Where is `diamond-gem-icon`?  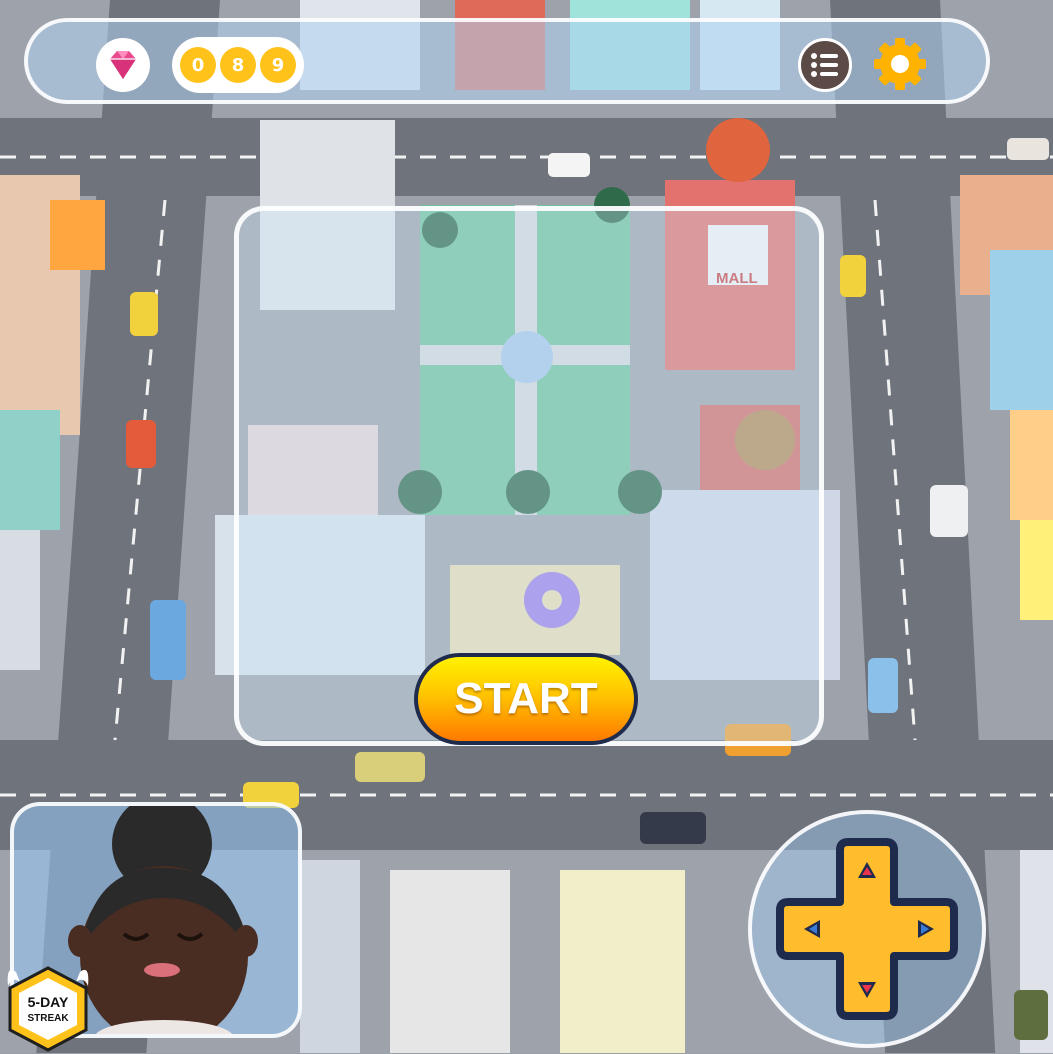 diamond-gem-icon is located at coordinates (123, 65).